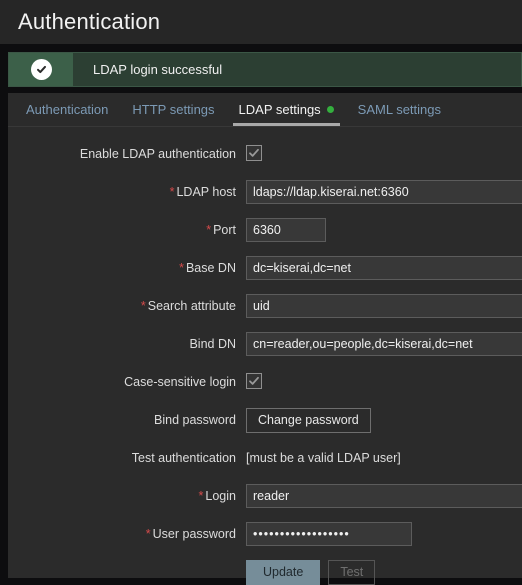 This screenshot has width=522, height=585. Describe the element at coordinates (210, 268) in the screenshot. I see `label-text: Base DN` at that location.